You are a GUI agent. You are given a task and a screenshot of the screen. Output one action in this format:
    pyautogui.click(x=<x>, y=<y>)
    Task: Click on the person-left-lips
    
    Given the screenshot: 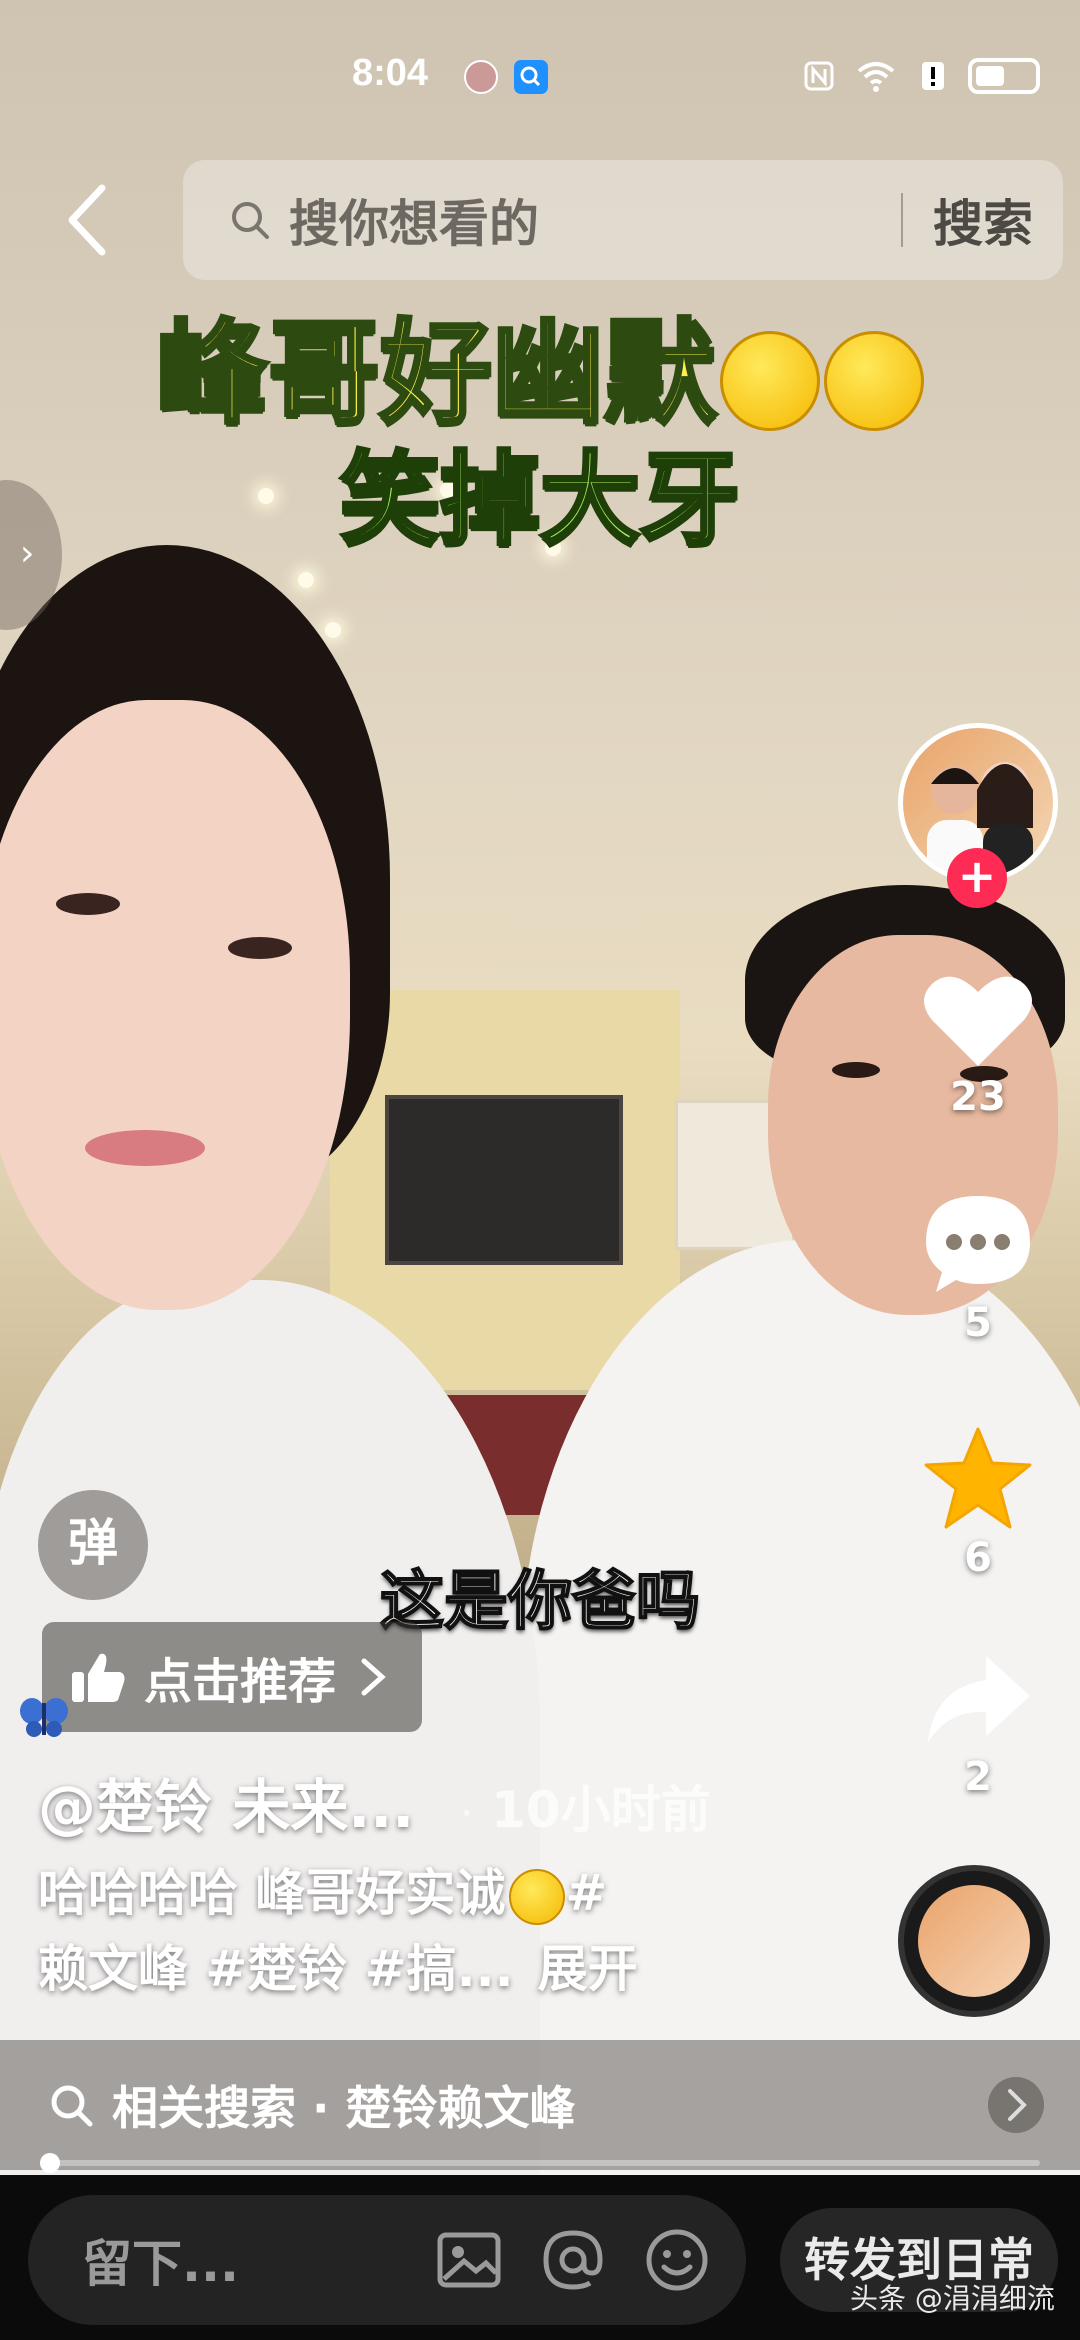 What is the action you would take?
    pyautogui.click(x=145, y=1148)
    